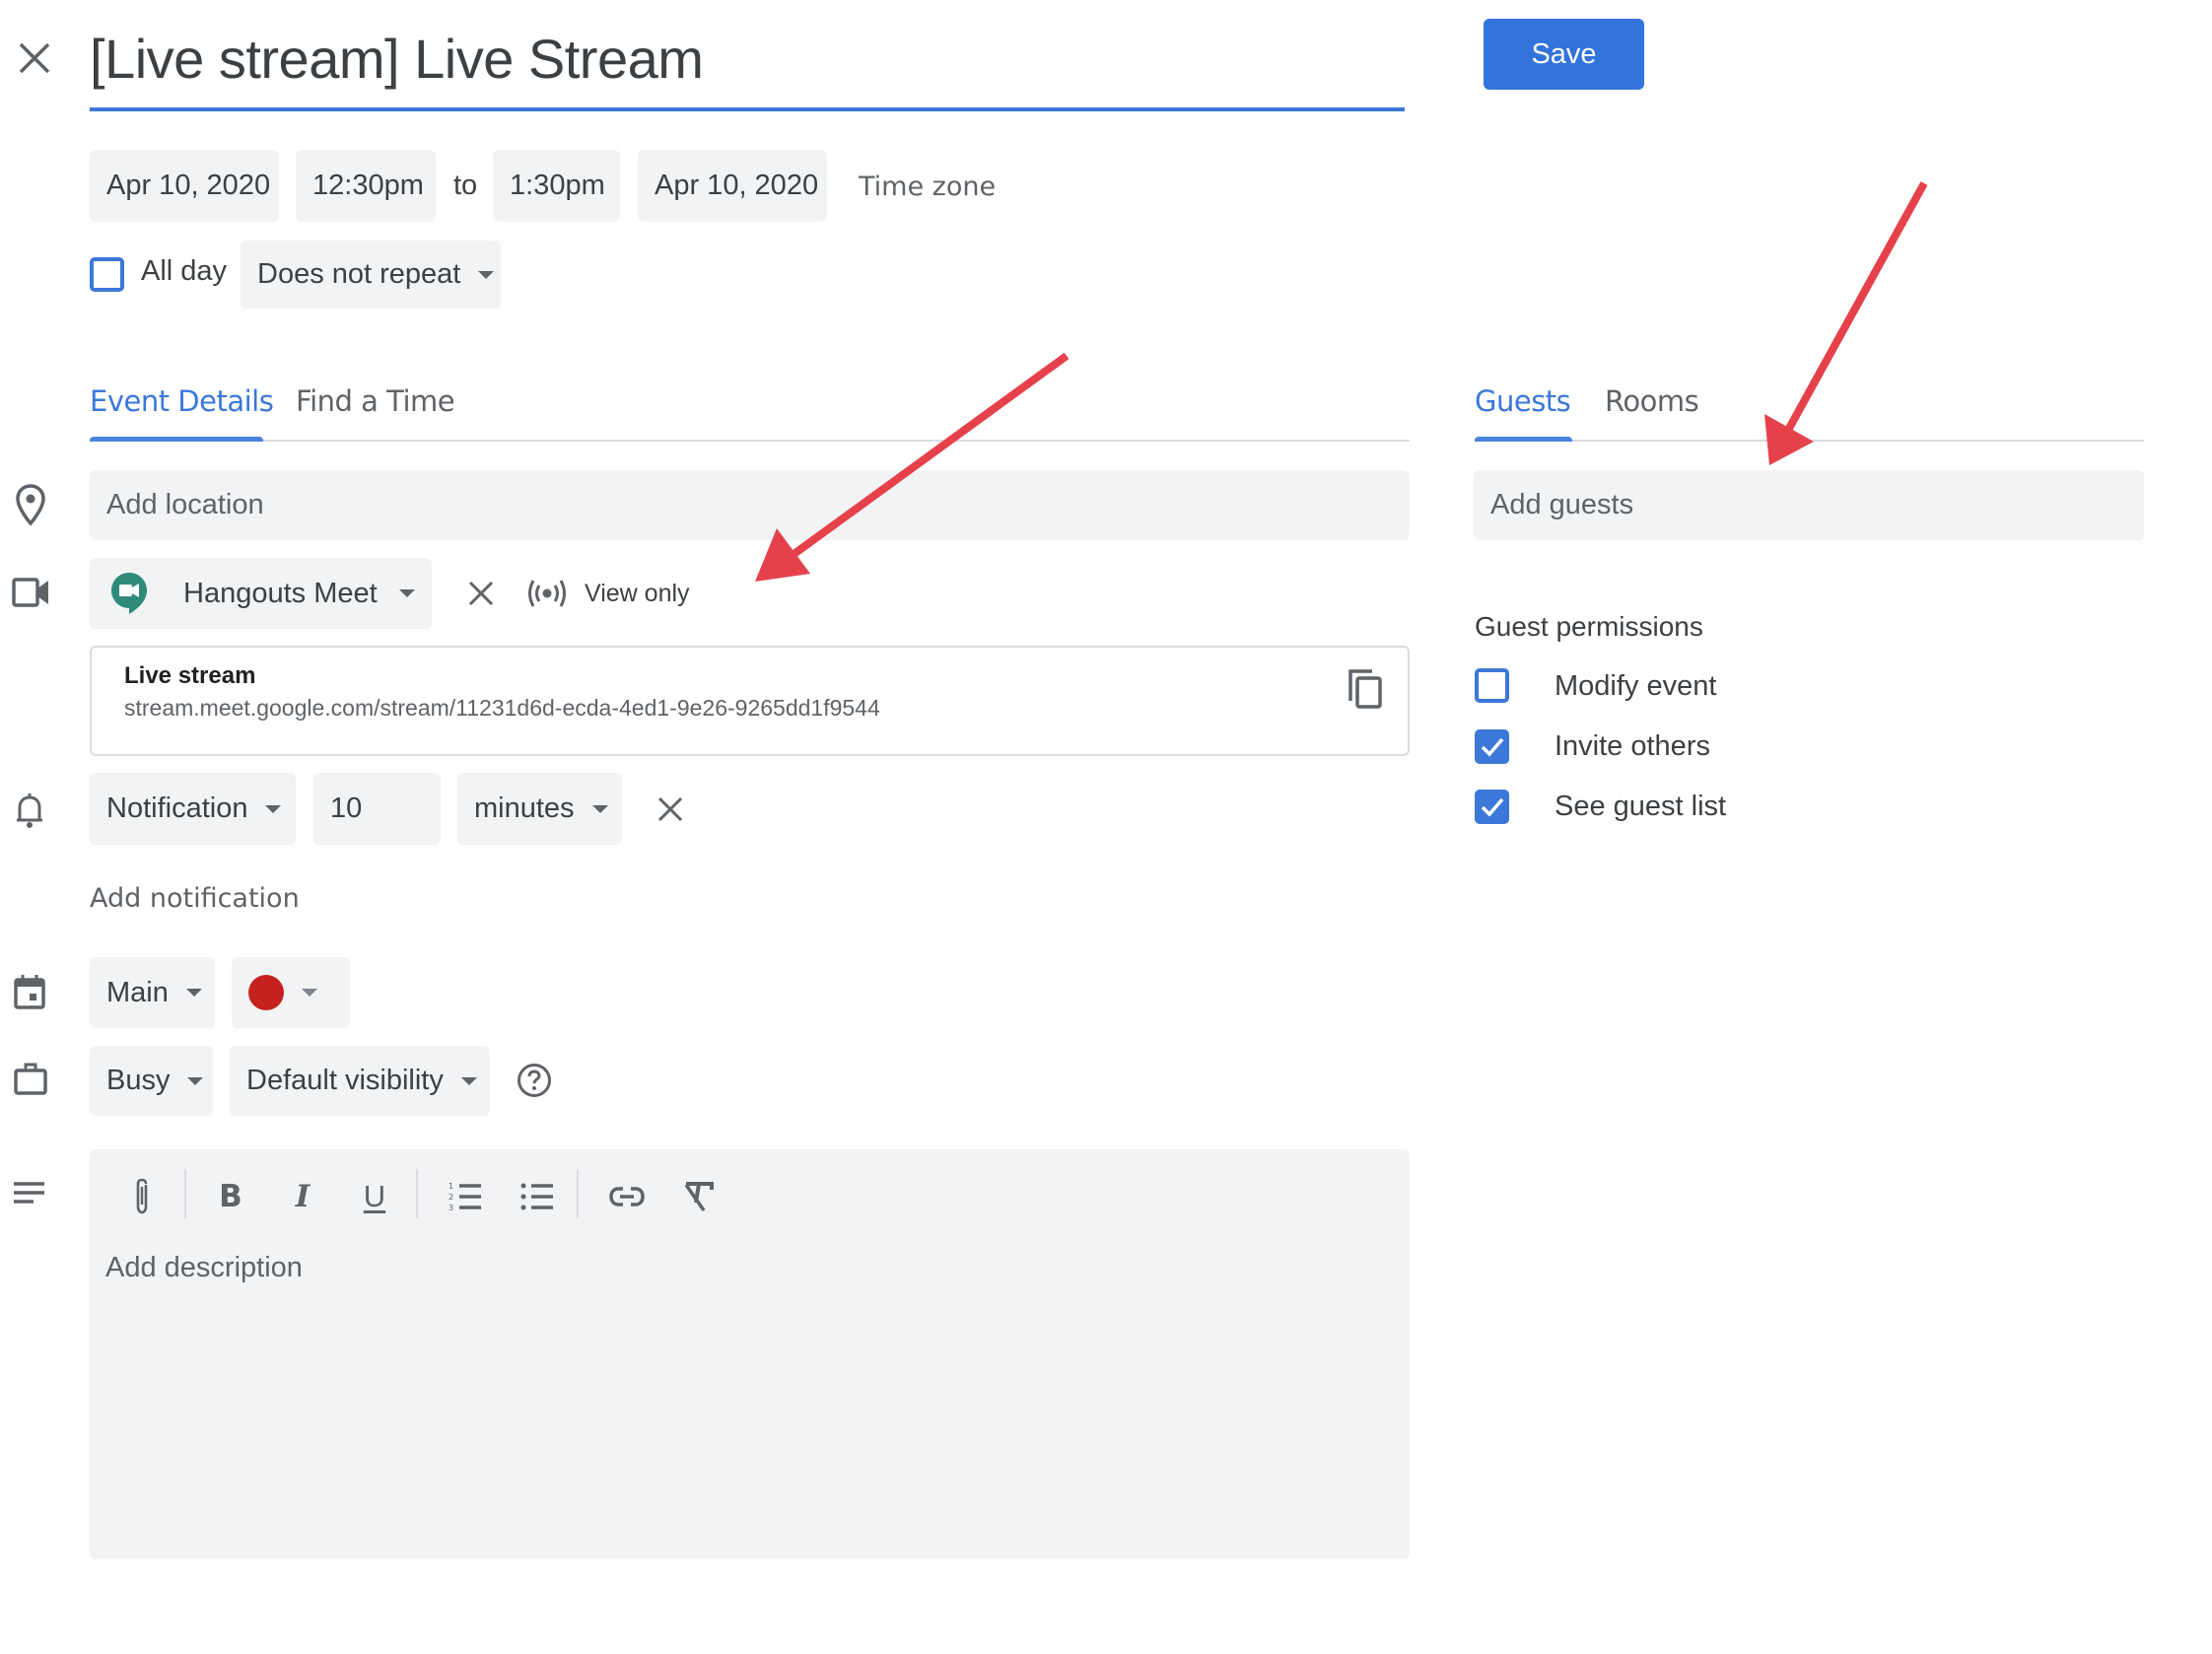 Image resolution: width=2212 pixels, height=1654 pixels. What do you see at coordinates (1846, 323) in the screenshot?
I see `annotation-arrow-add-guests` at bounding box center [1846, 323].